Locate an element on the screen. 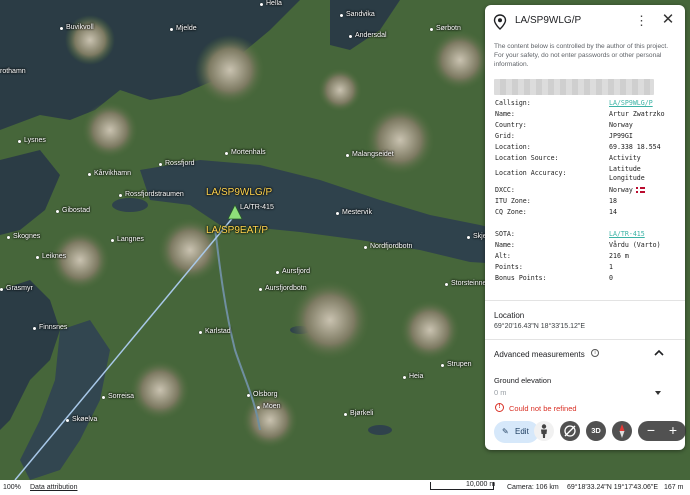 This screenshot has height=495, width=690. info-value: Latitude is located at coordinates (625, 169).